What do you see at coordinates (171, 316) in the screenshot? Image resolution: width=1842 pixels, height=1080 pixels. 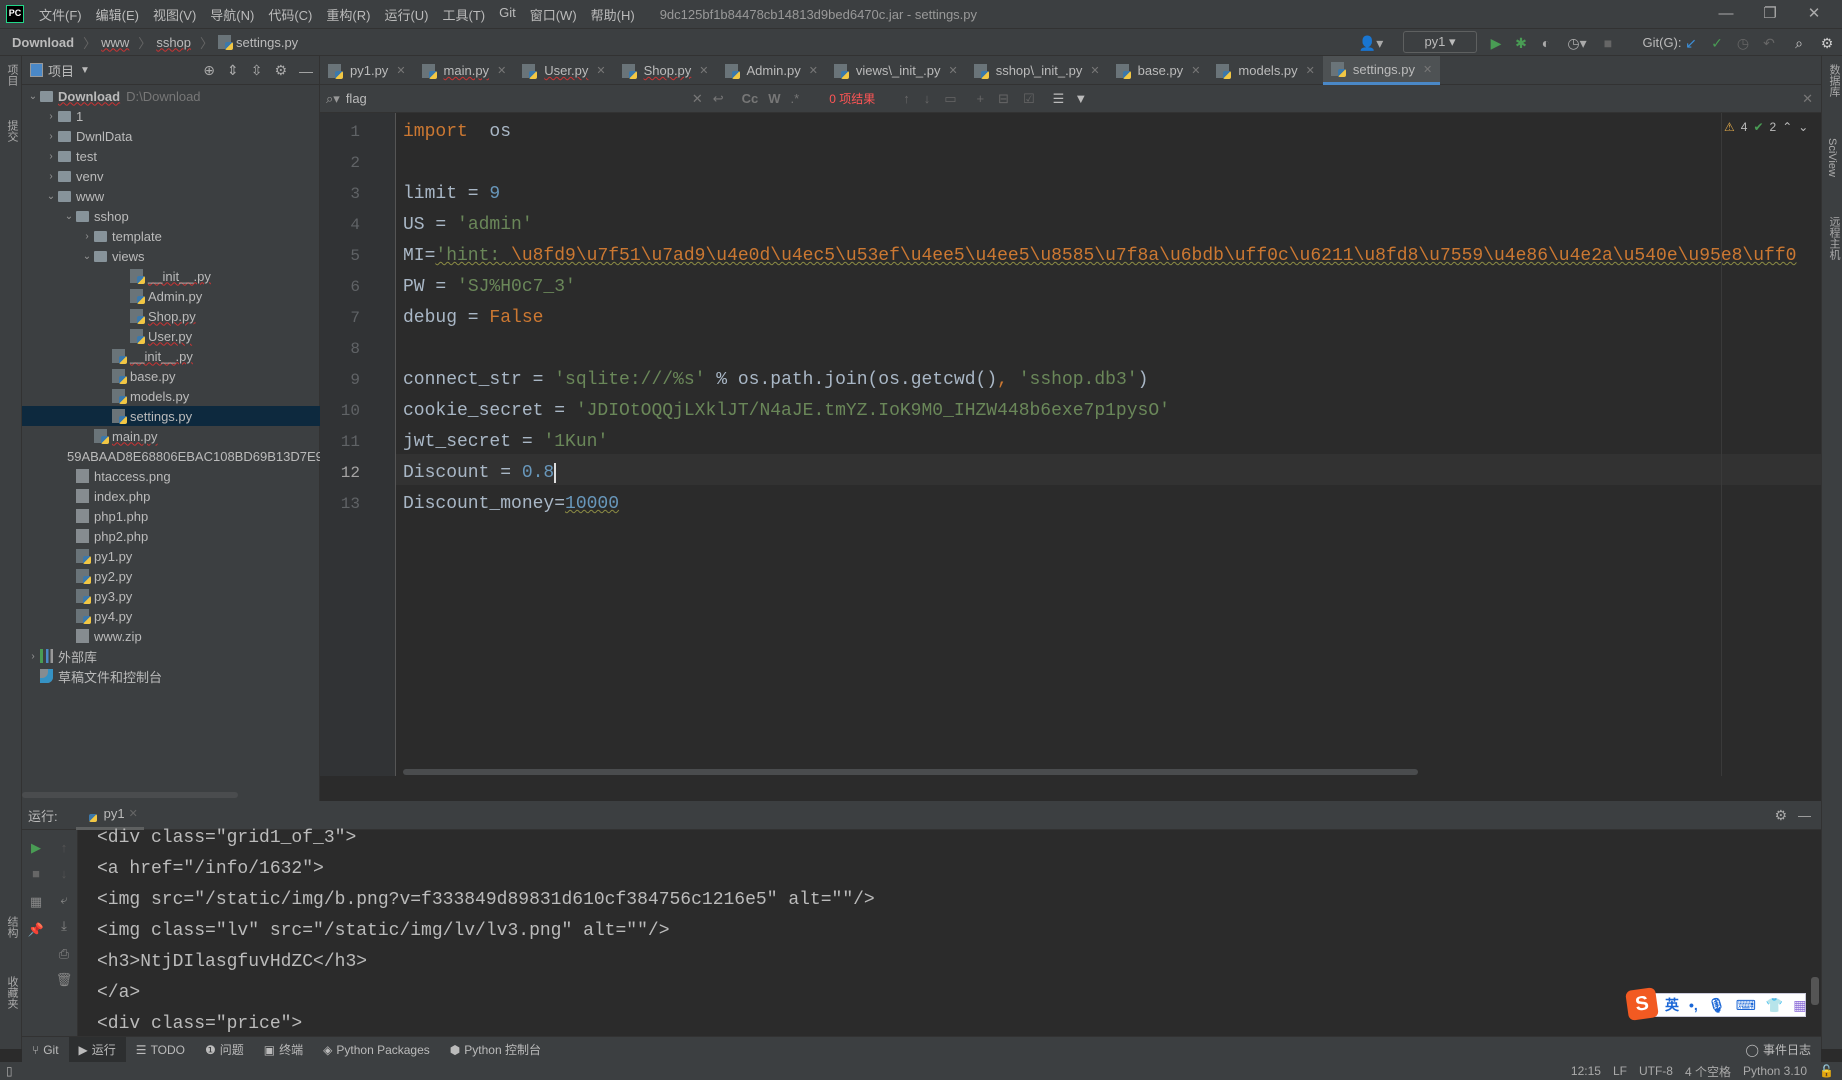 I see `tree-item: Shop.py` at bounding box center [171, 316].